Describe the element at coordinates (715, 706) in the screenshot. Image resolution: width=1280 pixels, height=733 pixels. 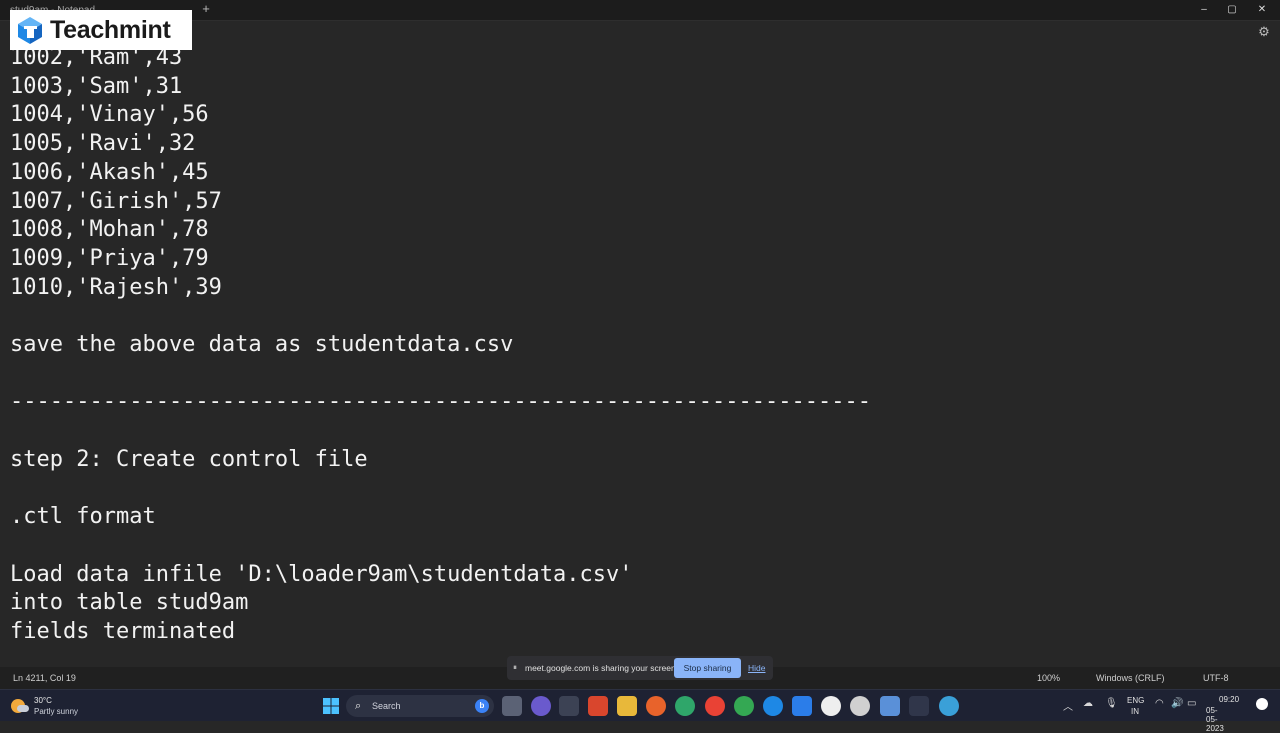
I see `chrome-icon` at that location.